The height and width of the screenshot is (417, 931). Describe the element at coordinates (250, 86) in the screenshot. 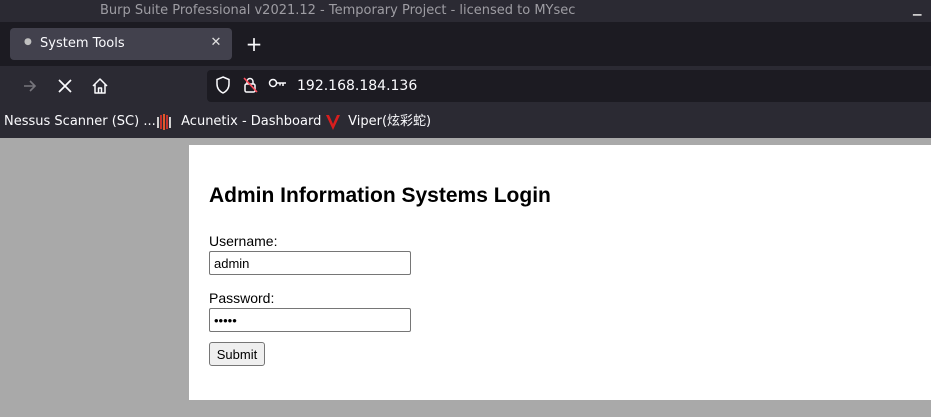

I see `insecure-lock-icon` at that location.